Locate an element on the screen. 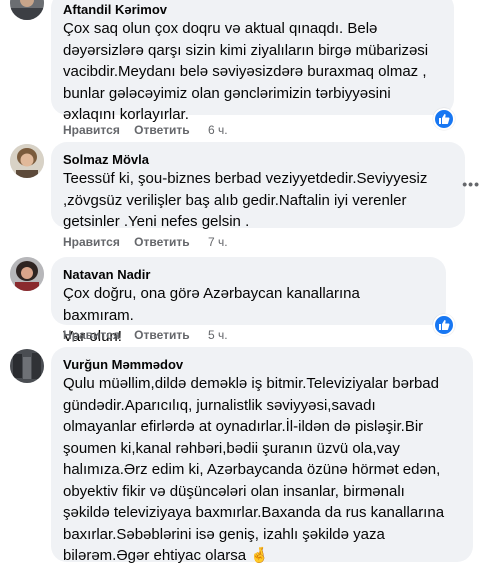 Image resolution: width=492 pixels, height=567 pixels. comment-timestamp: 7 ч. is located at coordinates (218, 242).